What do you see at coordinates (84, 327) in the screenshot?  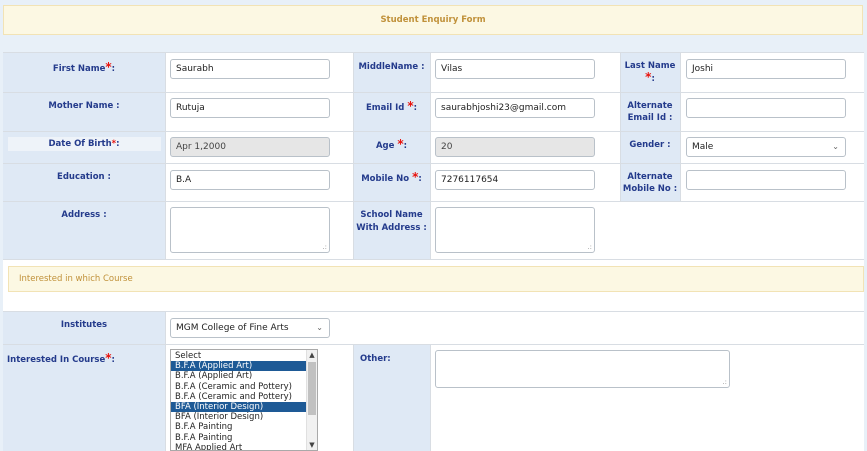 I see `institutes-label: Institutes` at bounding box center [84, 327].